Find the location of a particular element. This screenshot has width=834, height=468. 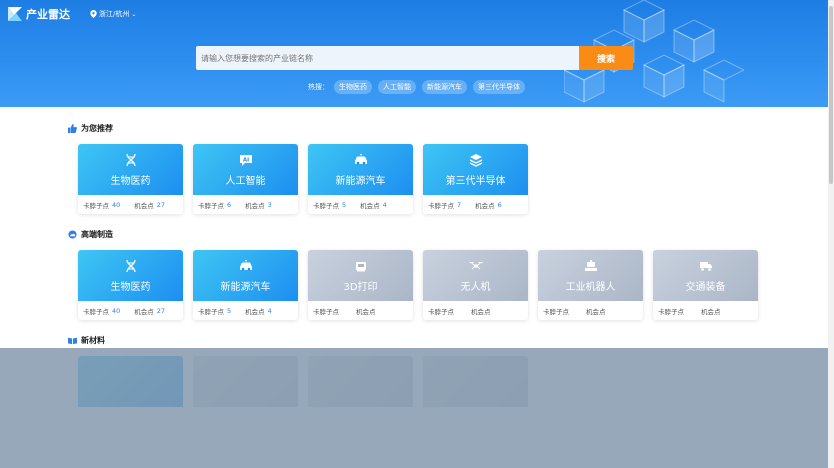

section-title-recommend: 为您推荐 is located at coordinates (90, 128).